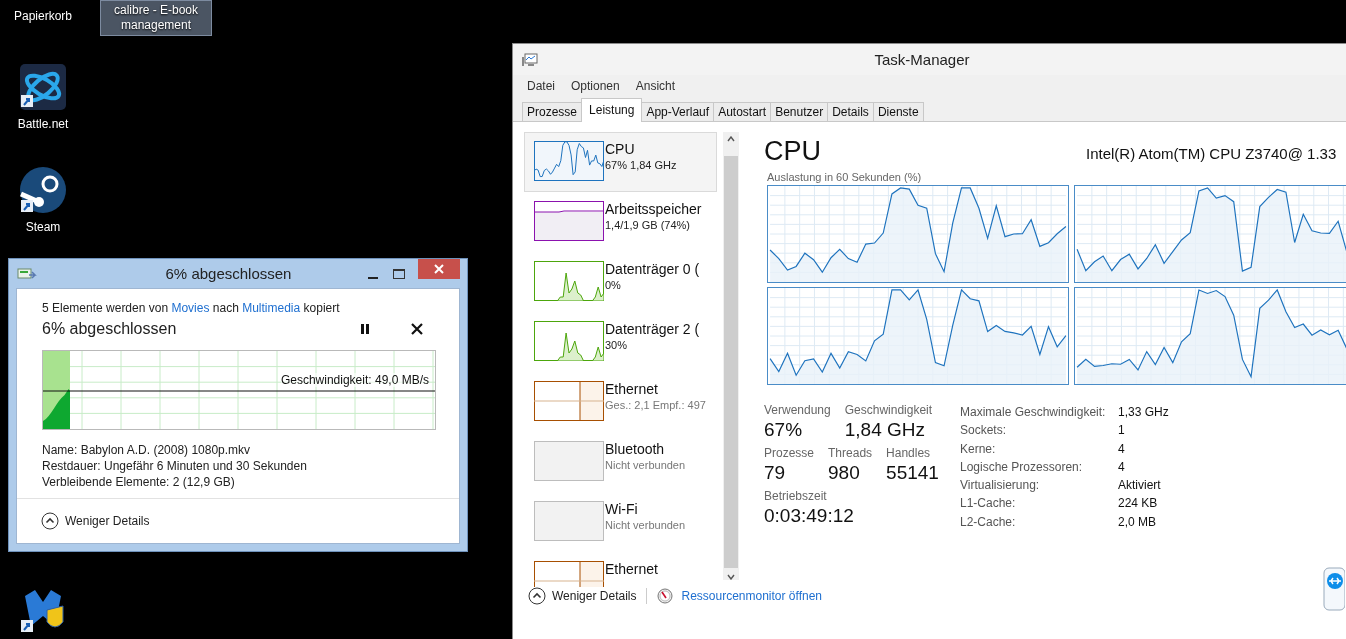  I want to click on window-title: Task-Manager, so click(922, 59).